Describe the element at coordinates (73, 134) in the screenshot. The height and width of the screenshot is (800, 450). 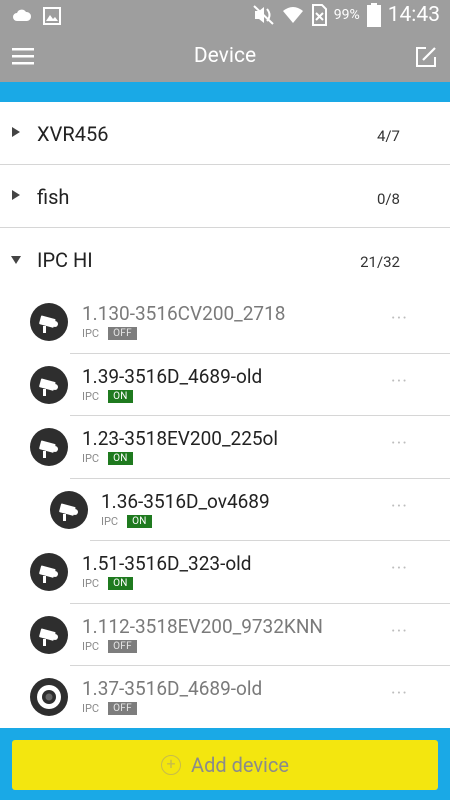
I see `group-name: XVR456` at that location.